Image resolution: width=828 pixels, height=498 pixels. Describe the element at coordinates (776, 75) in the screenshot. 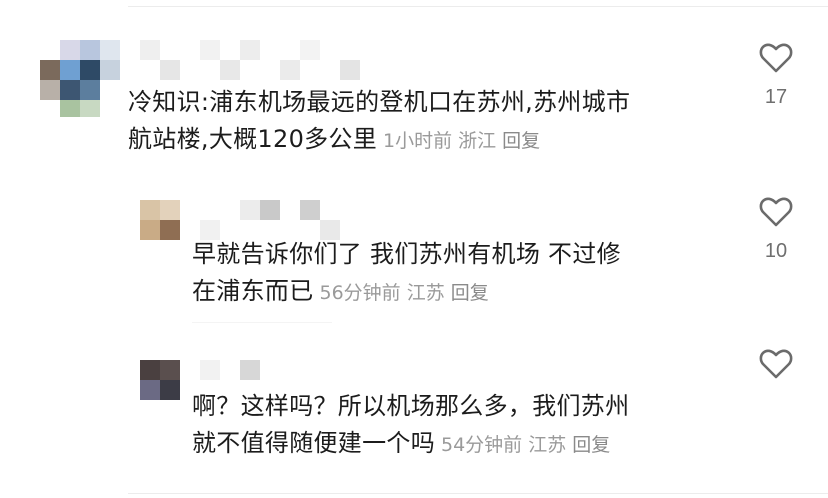

I see `like-button: 17` at that location.